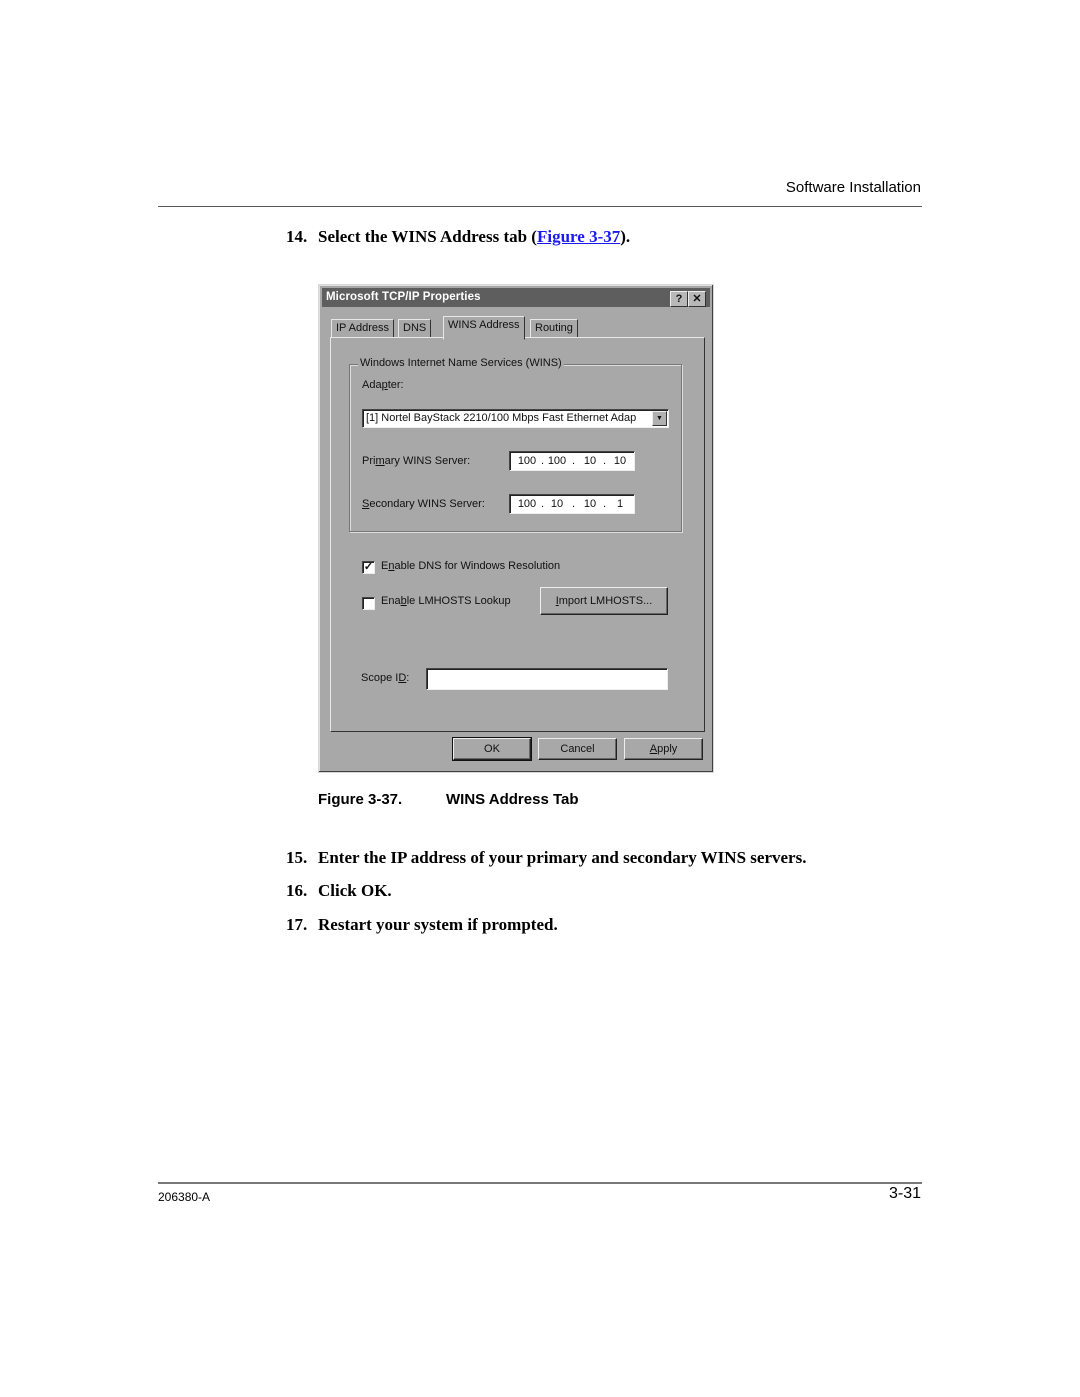 The width and height of the screenshot is (1080, 1397). I want to click on tab-ip-address: IP Address, so click(362, 328).